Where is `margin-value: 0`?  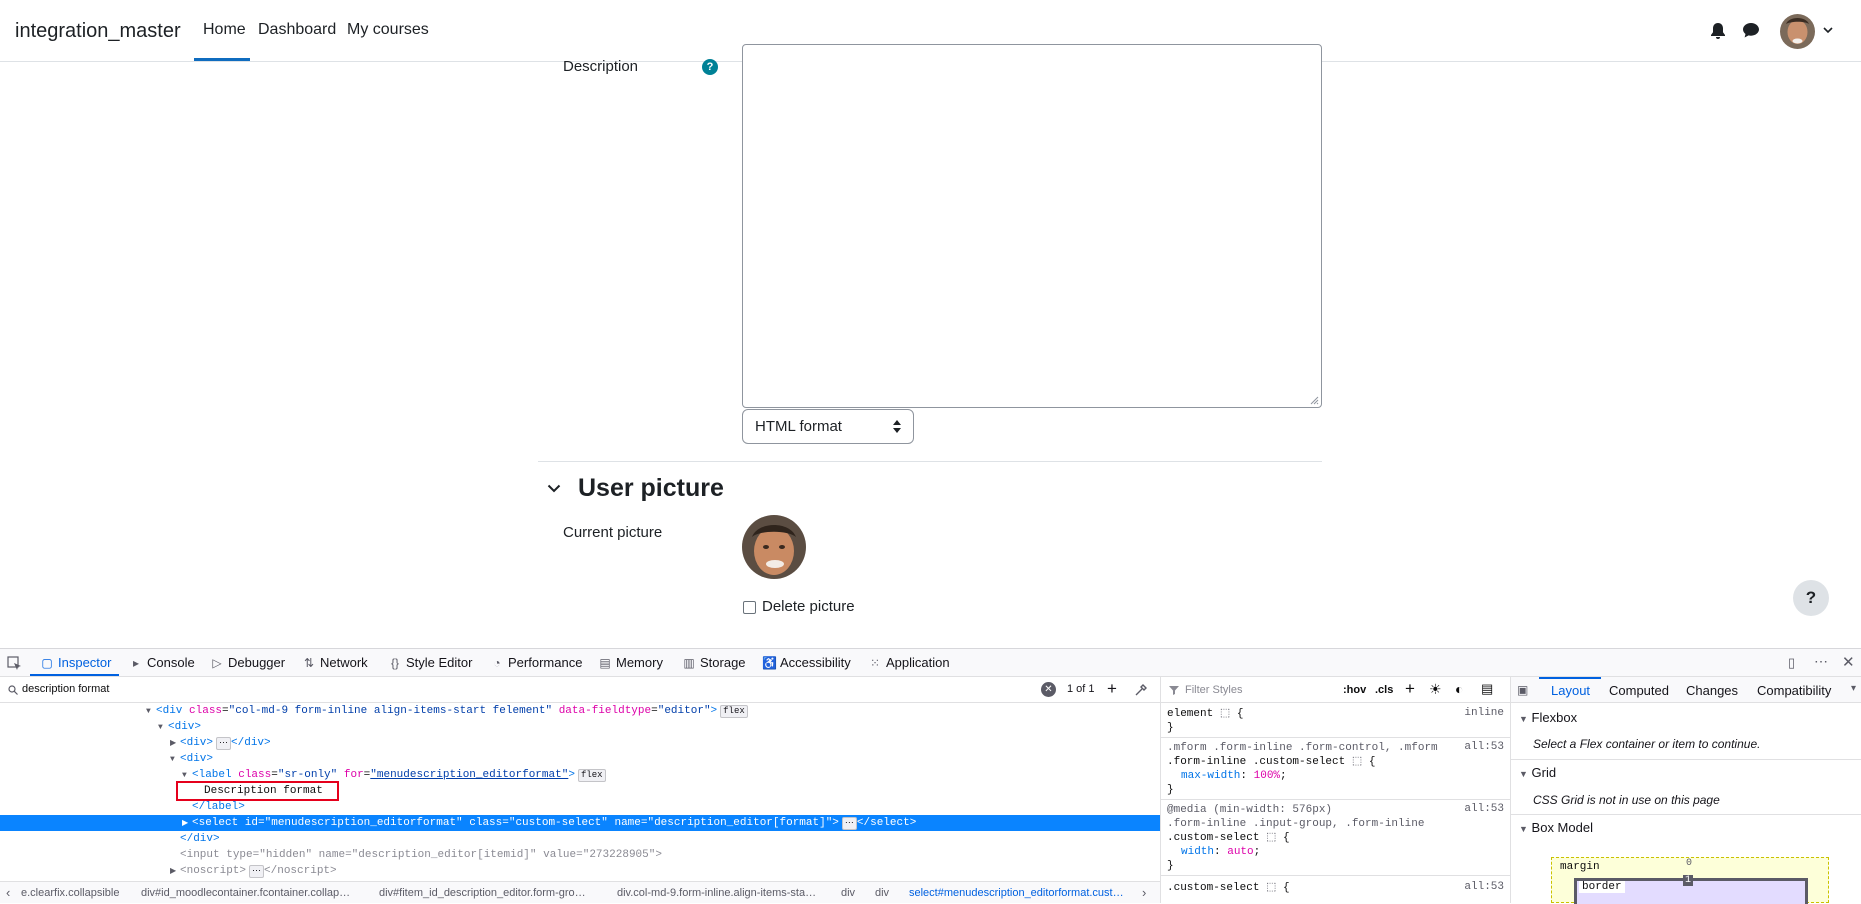
margin-value: 0 is located at coordinates (1689, 863).